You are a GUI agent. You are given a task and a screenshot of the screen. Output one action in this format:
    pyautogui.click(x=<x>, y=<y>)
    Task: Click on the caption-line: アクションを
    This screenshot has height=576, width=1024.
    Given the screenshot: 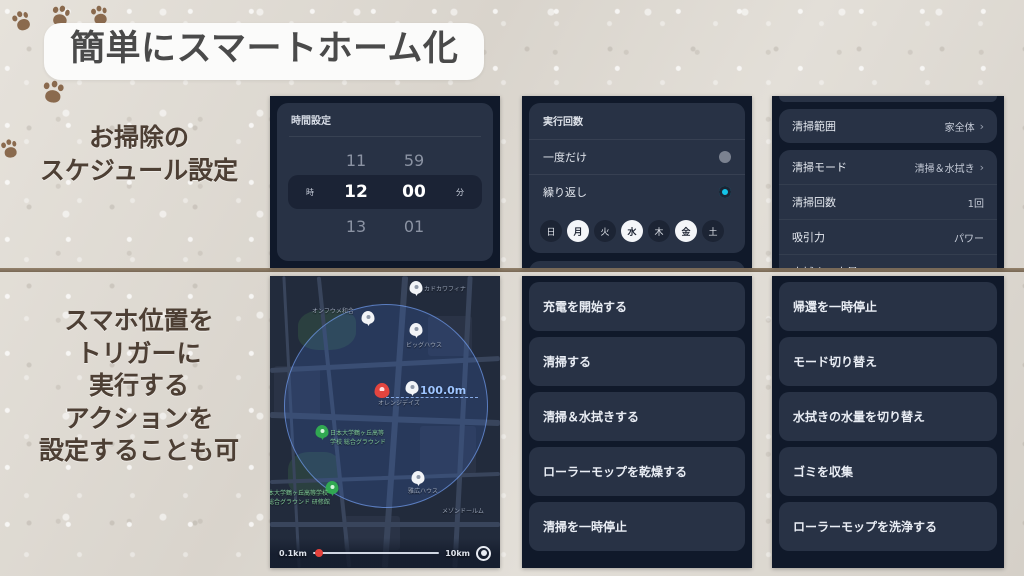 What is the action you would take?
    pyautogui.click(x=139, y=418)
    